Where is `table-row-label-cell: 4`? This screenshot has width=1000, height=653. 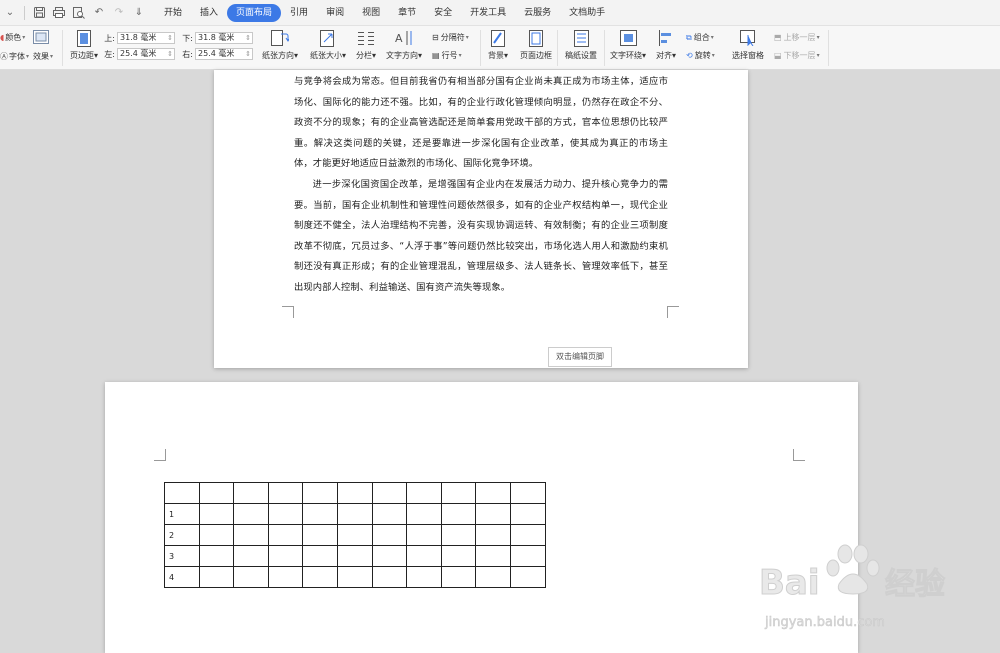
table-row-label-cell: 4 is located at coordinates (182, 577).